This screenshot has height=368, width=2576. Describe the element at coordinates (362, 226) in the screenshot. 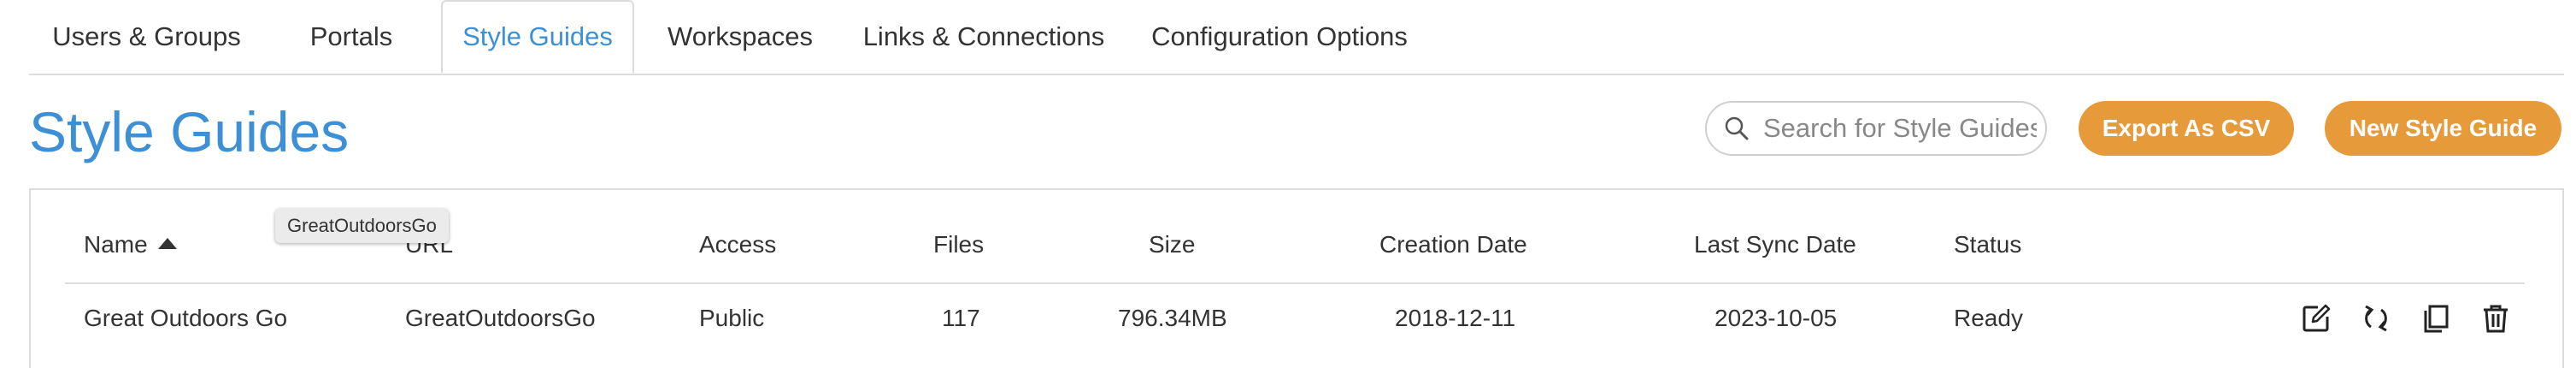

I see `tooltip: GreatOutdoorsGo` at that location.